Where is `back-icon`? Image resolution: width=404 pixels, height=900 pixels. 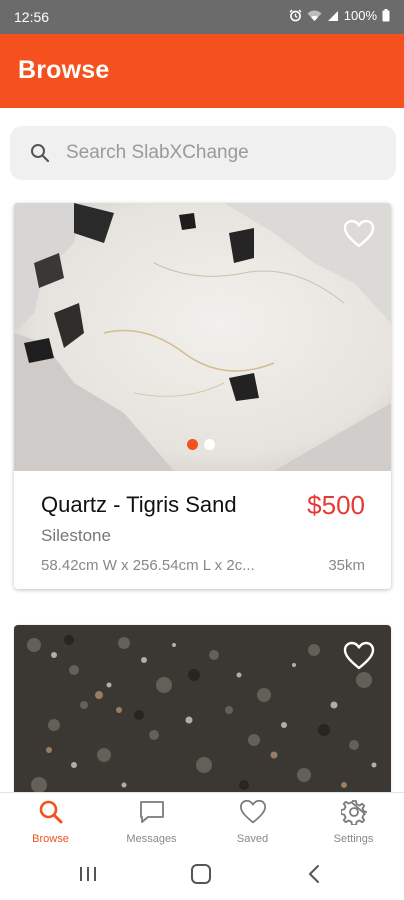
back-icon is located at coordinates (314, 876).